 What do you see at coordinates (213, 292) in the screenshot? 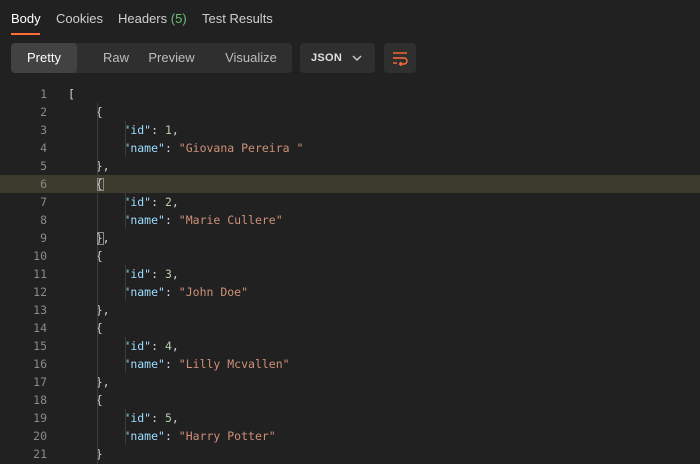
I see `code-token: "John Doe"` at bounding box center [213, 292].